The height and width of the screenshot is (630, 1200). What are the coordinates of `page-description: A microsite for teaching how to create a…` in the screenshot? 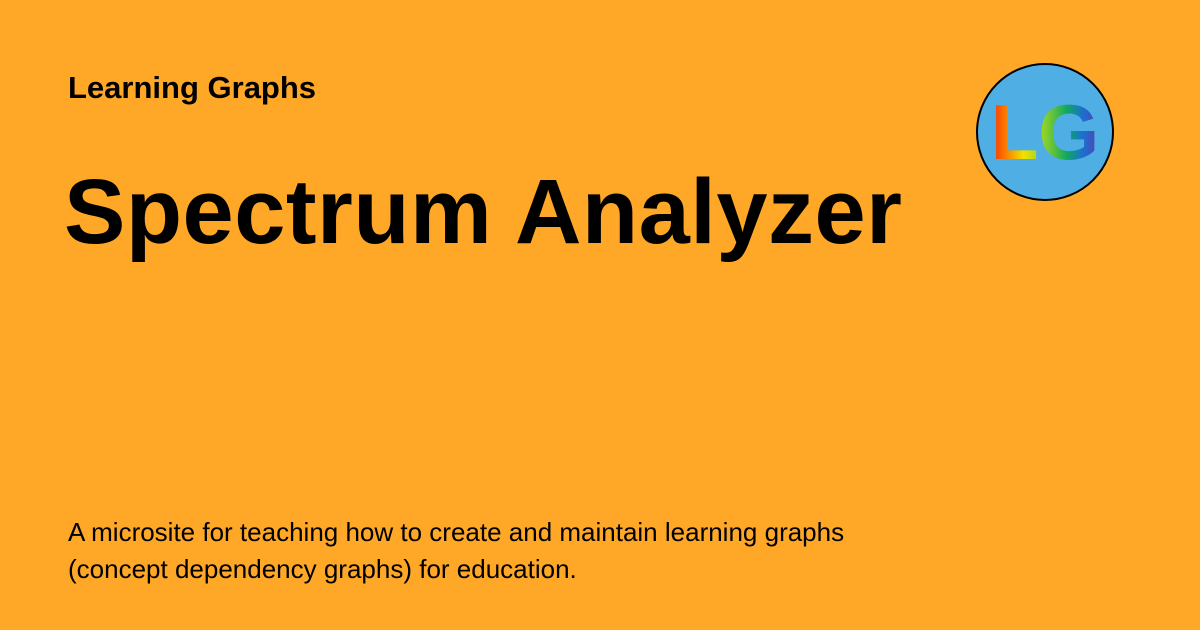 It's located at (456, 550).